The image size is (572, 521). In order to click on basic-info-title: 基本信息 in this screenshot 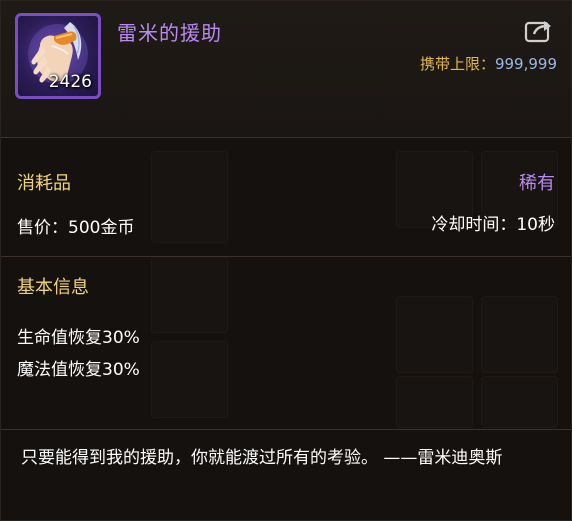, I will do `click(53, 287)`.